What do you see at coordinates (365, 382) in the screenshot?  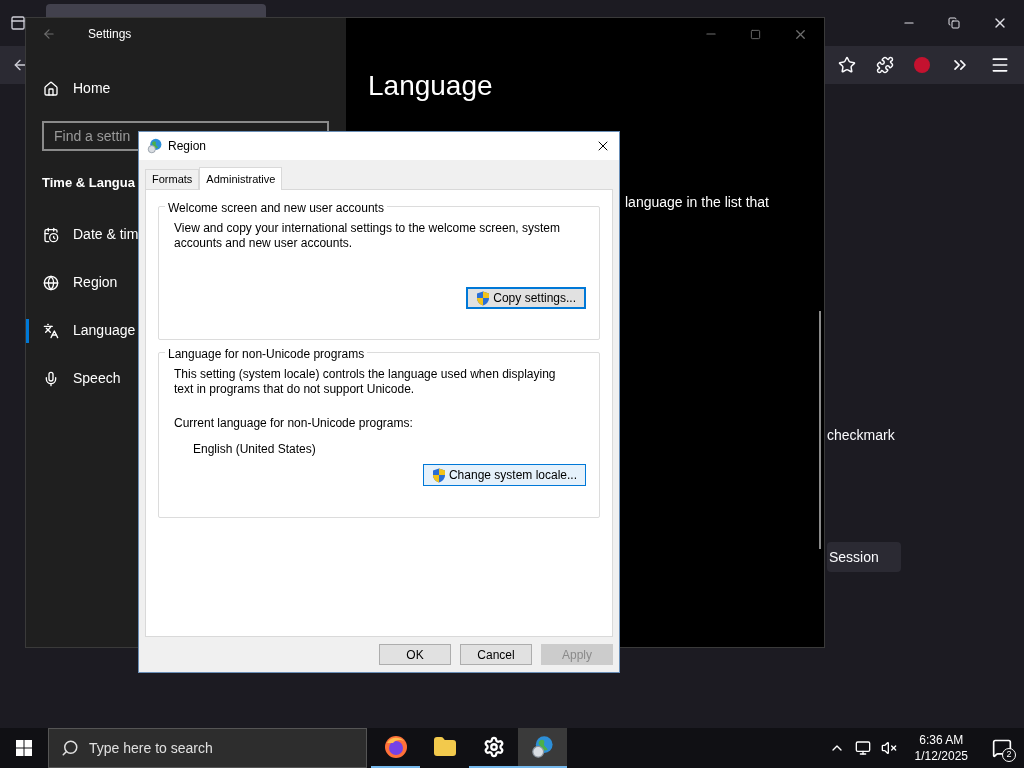 I see `group-description: This setting (system locale) controls the language used when displaying text in programs that do not support Unicode.` at bounding box center [365, 382].